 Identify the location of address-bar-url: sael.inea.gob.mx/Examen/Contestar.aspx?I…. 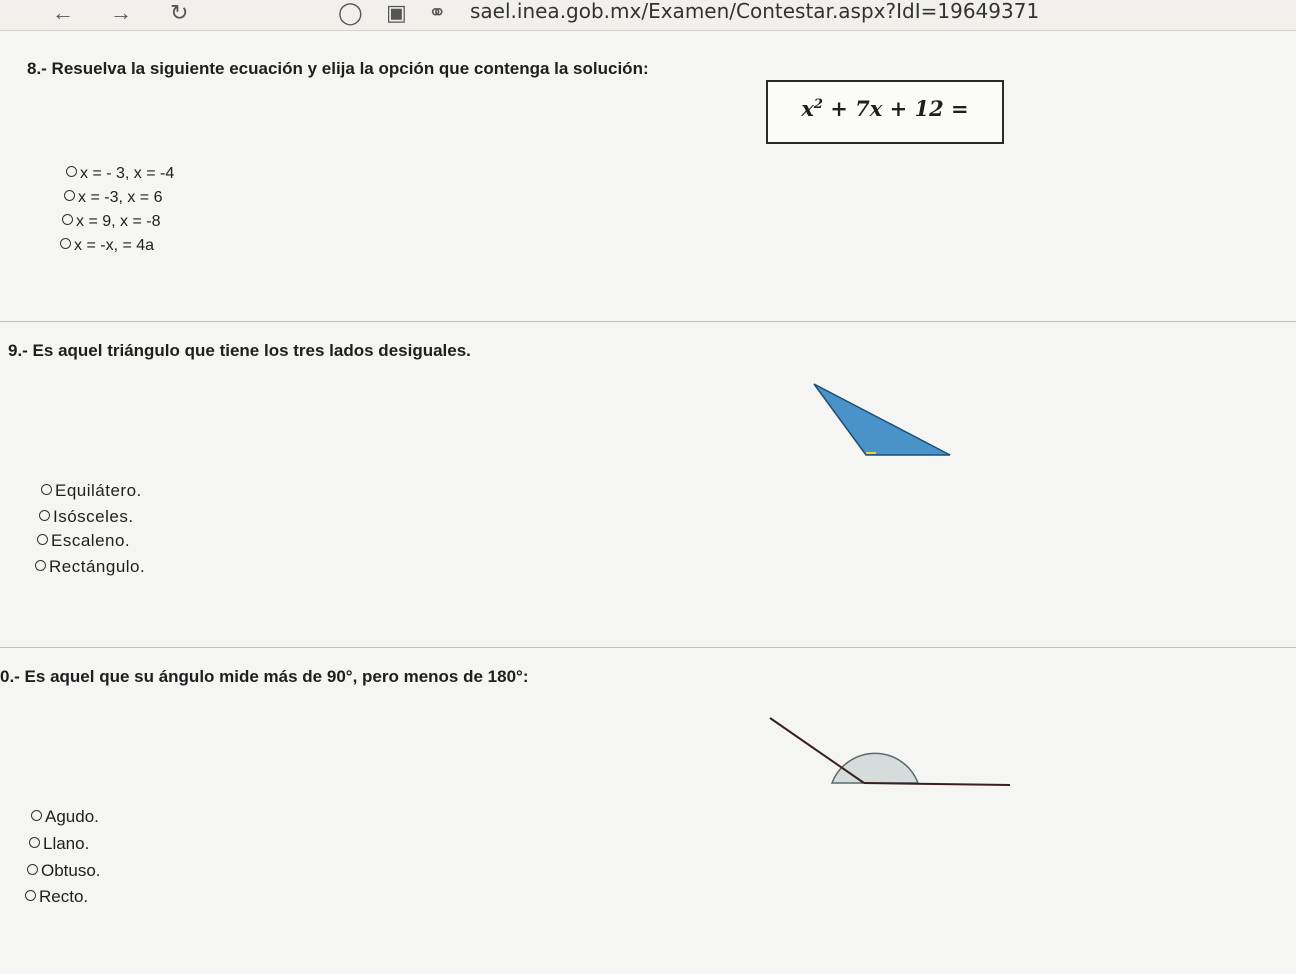
(754, 11).